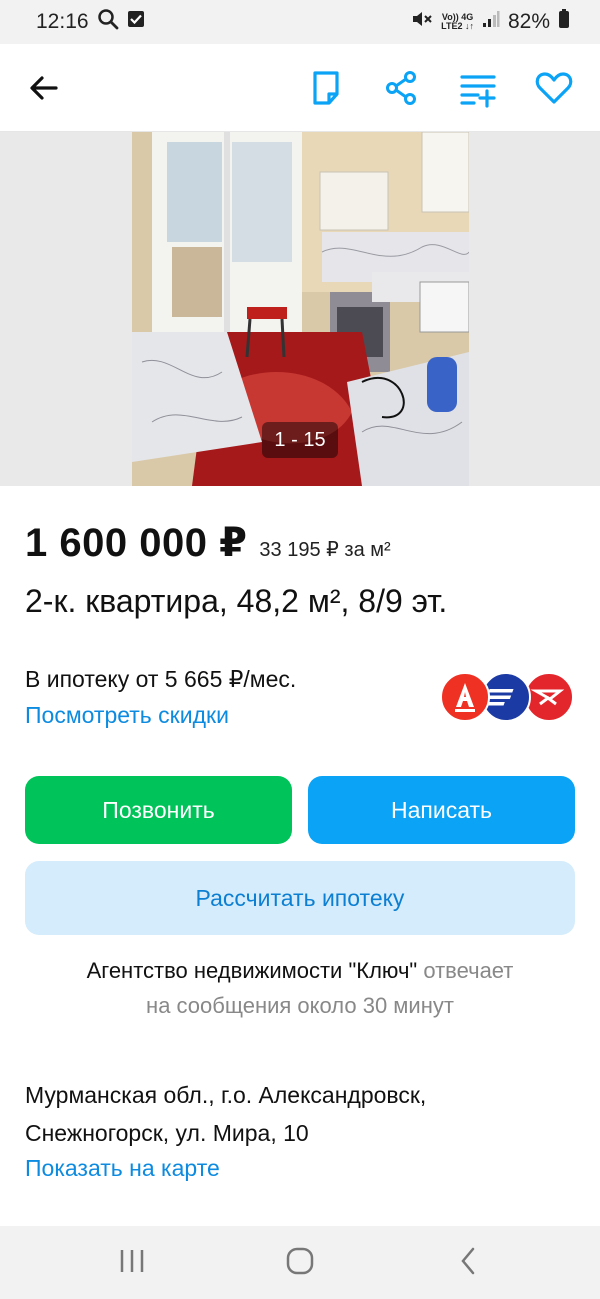  Describe the element at coordinates (564, 22) in the screenshot. I see `battery-icon` at that location.